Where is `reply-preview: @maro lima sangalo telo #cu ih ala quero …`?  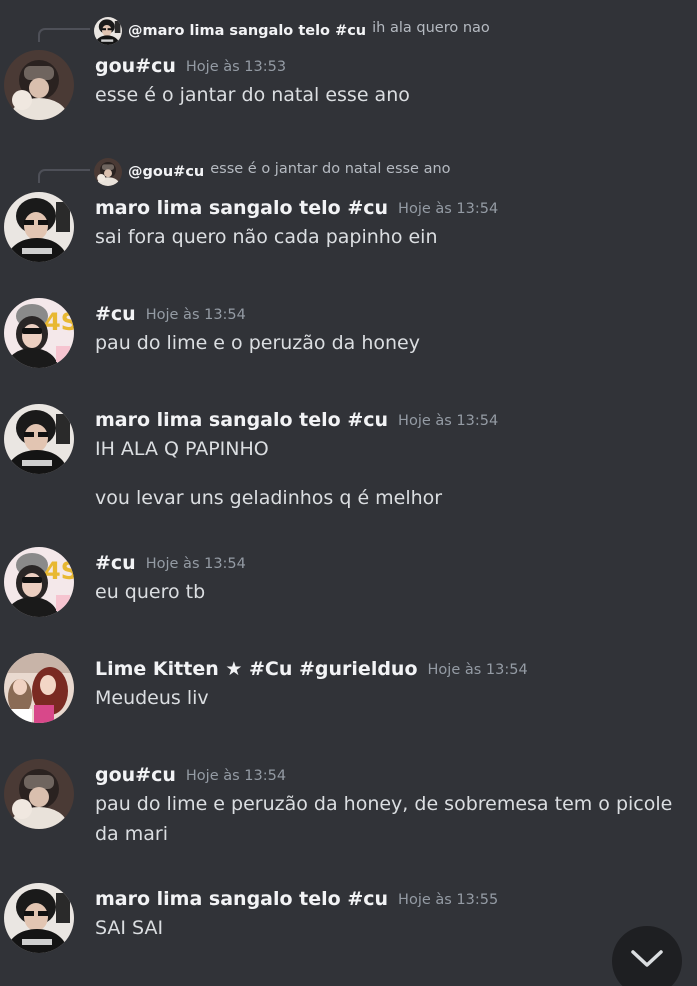 reply-preview: @maro lima sangalo telo #cu ih ala quero … is located at coordinates (292, 28).